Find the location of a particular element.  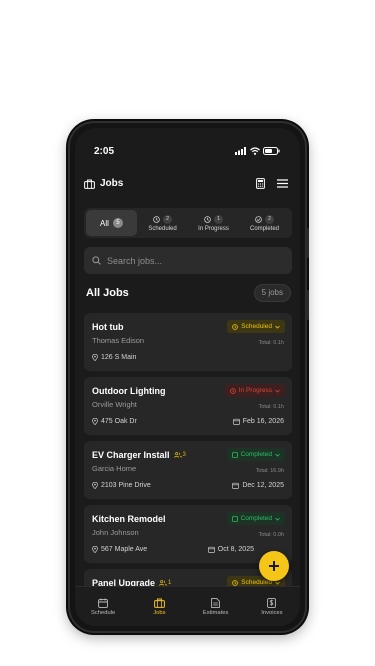

job-date: Oct 8, 2025 is located at coordinates (230, 549).